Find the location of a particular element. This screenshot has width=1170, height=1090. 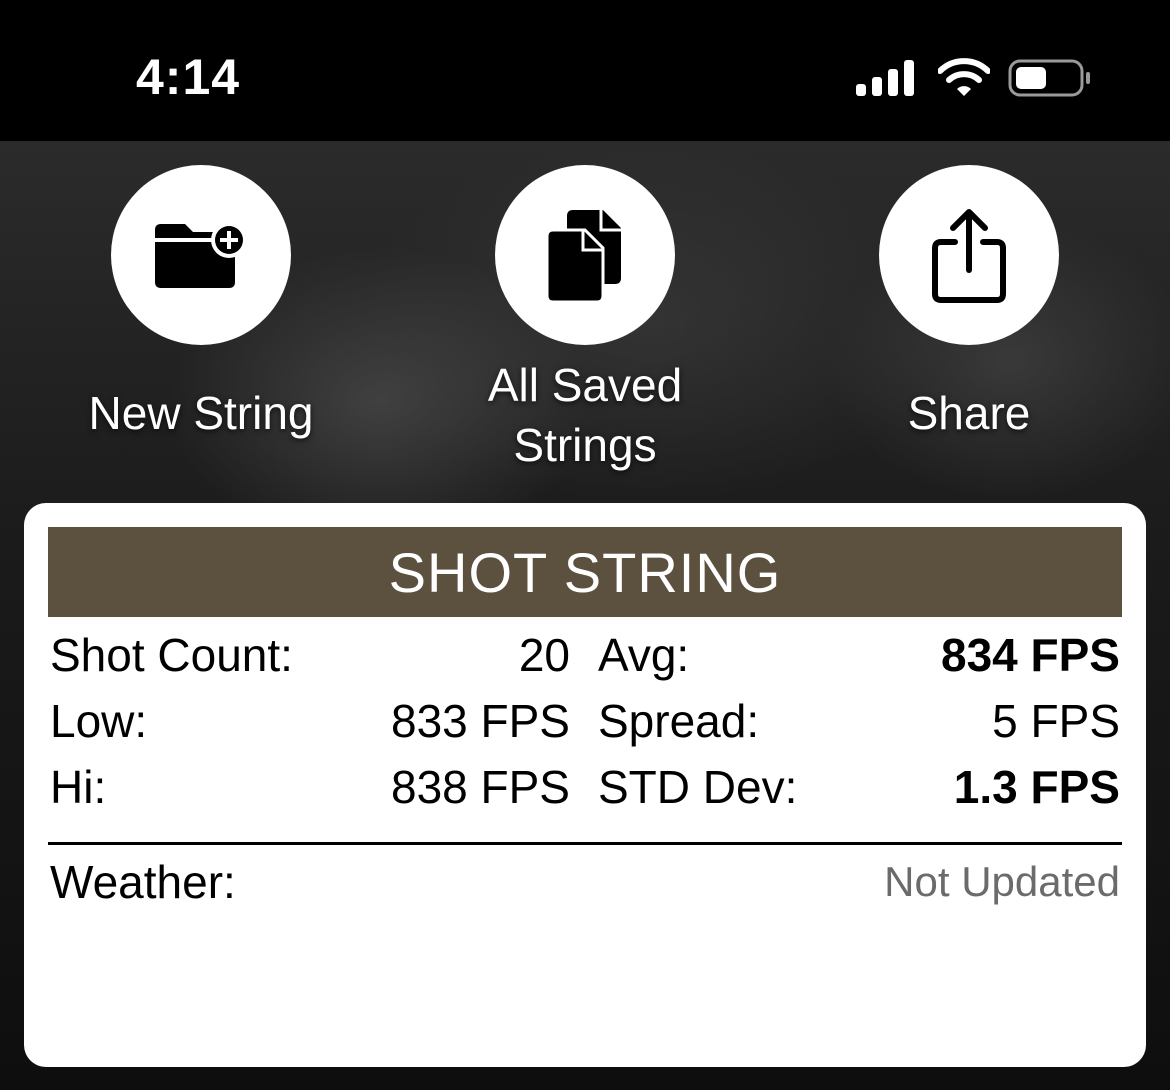

new-string-button is located at coordinates (201, 255).